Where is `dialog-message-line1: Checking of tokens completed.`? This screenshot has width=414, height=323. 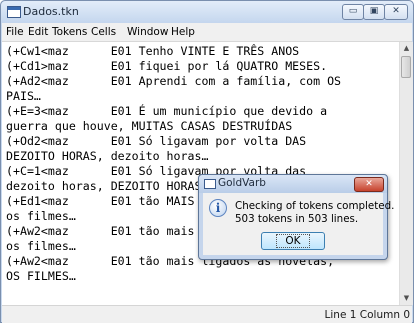
dialog-message-line1: Checking of tokens completed. is located at coordinates (315, 206).